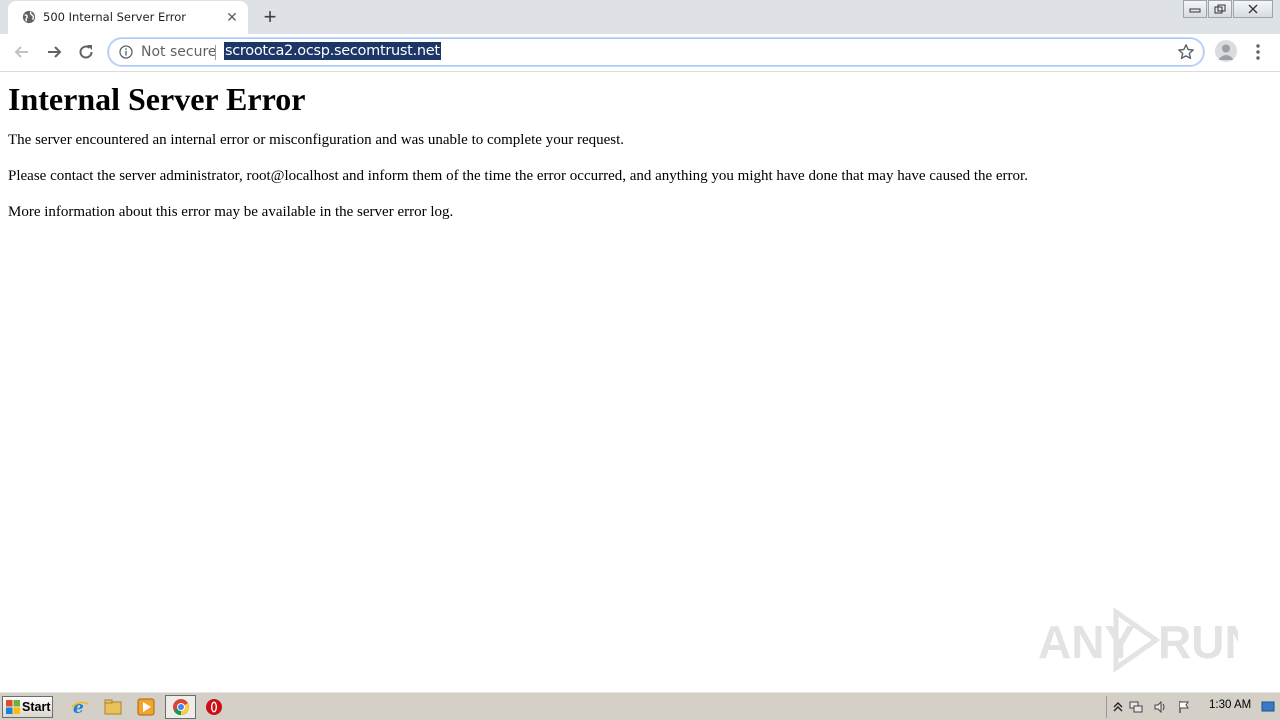  I want to click on restore-icon, so click(1220, 9).